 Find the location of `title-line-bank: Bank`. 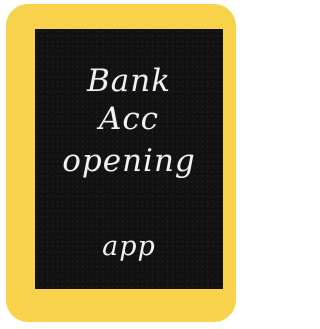

title-line-bank: Bank is located at coordinates (128, 81).